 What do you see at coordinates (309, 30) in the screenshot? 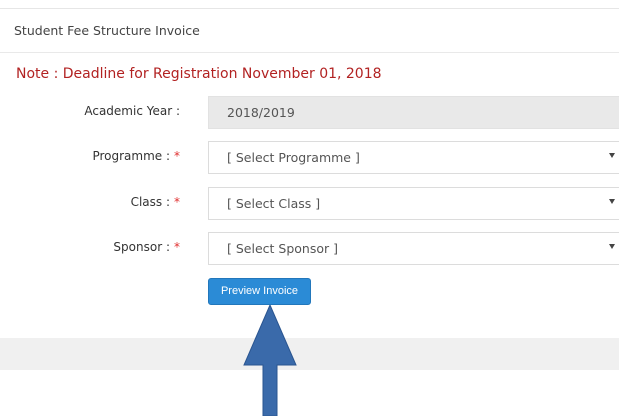
I see `panel-header: Student Fee Structure Invoice` at bounding box center [309, 30].